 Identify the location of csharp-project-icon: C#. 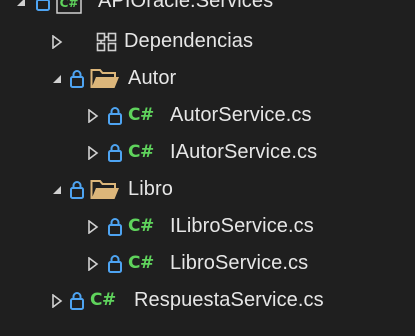
(69, 7).